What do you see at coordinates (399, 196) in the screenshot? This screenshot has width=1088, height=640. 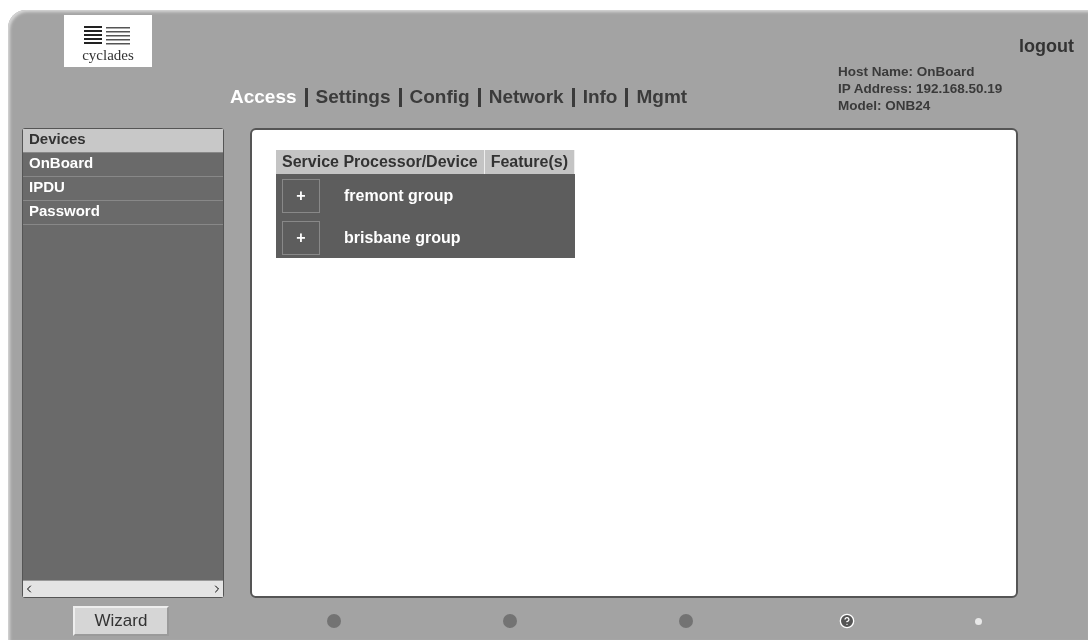 I see `group-name: fremont group` at bounding box center [399, 196].